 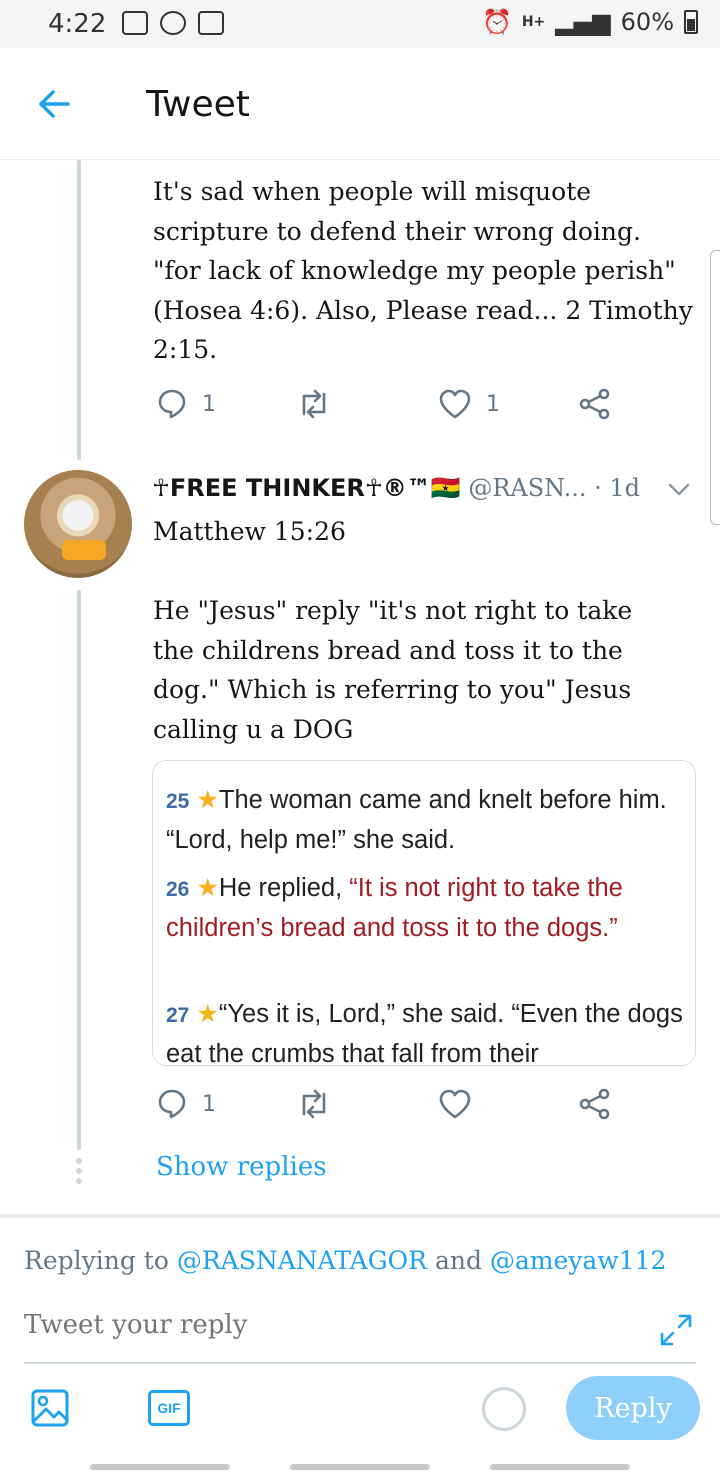 What do you see at coordinates (679, 489) in the screenshot?
I see `chevron-down-icon` at bounding box center [679, 489].